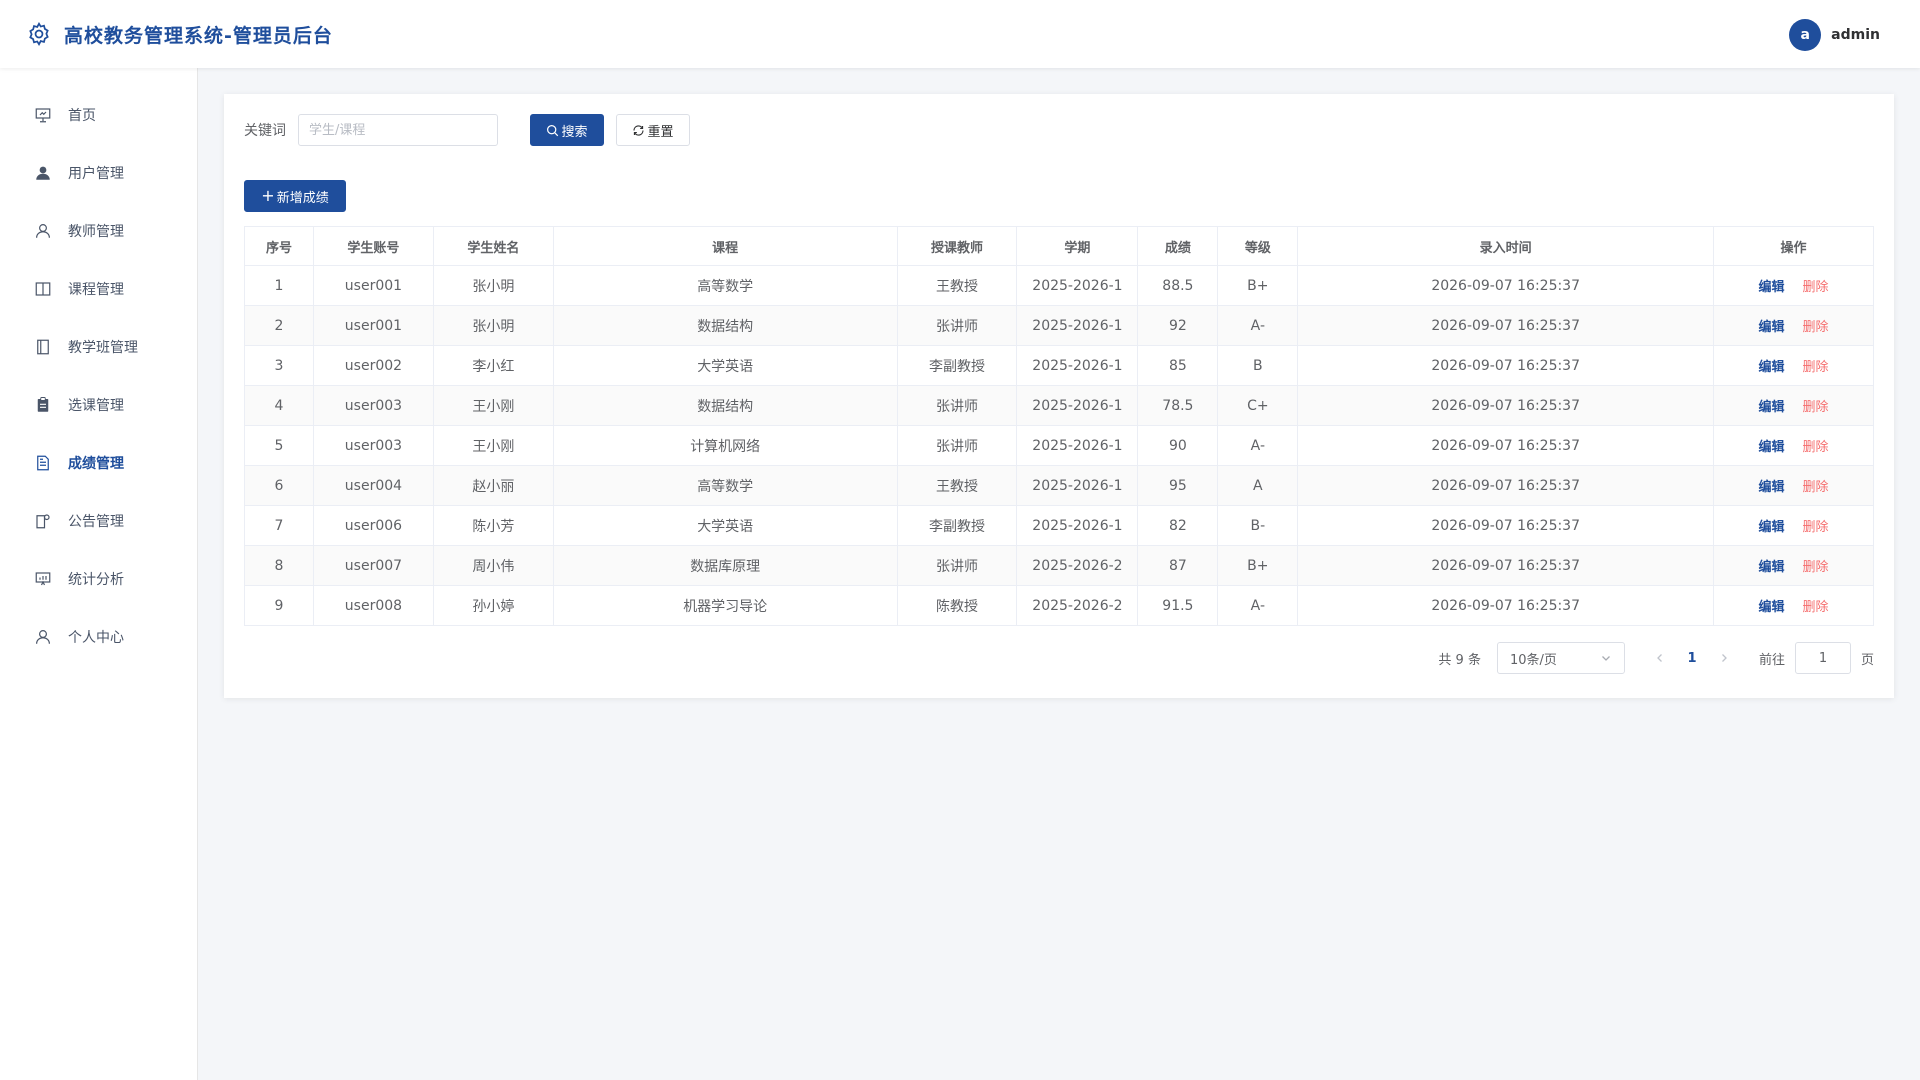 The image size is (1920, 1080). Describe the element at coordinates (279, 246) in the screenshot. I see `column-header: 序号` at that location.